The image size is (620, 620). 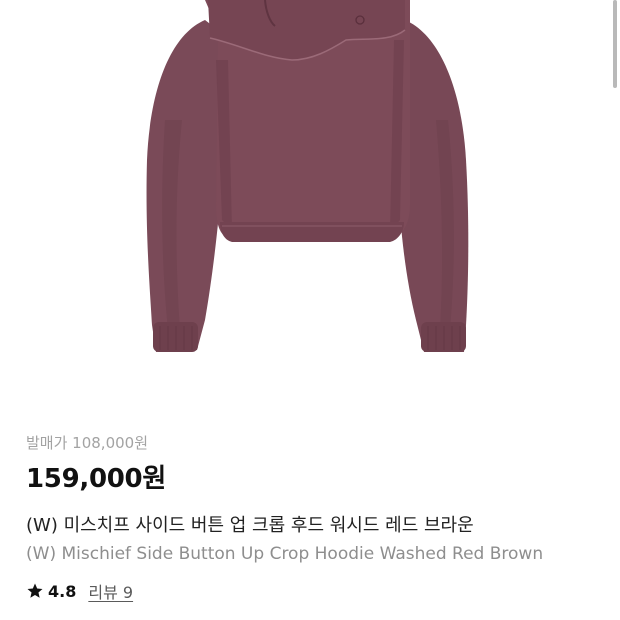 What do you see at coordinates (615, 44) in the screenshot?
I see `scrollbar` at bounding box center [615, 44].